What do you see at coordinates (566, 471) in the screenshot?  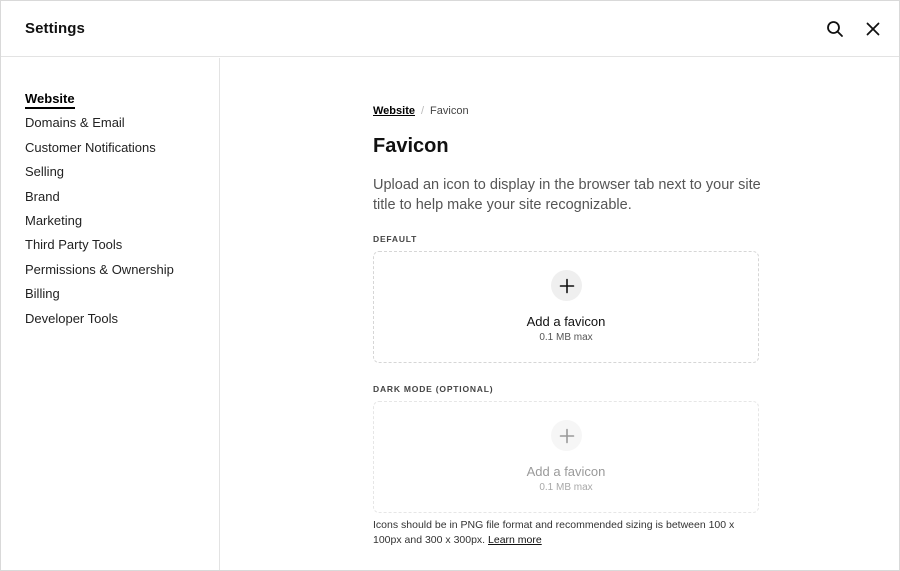 I see `add-dark-favicon-label: Add a favicon` at bounding box center [566, 471].